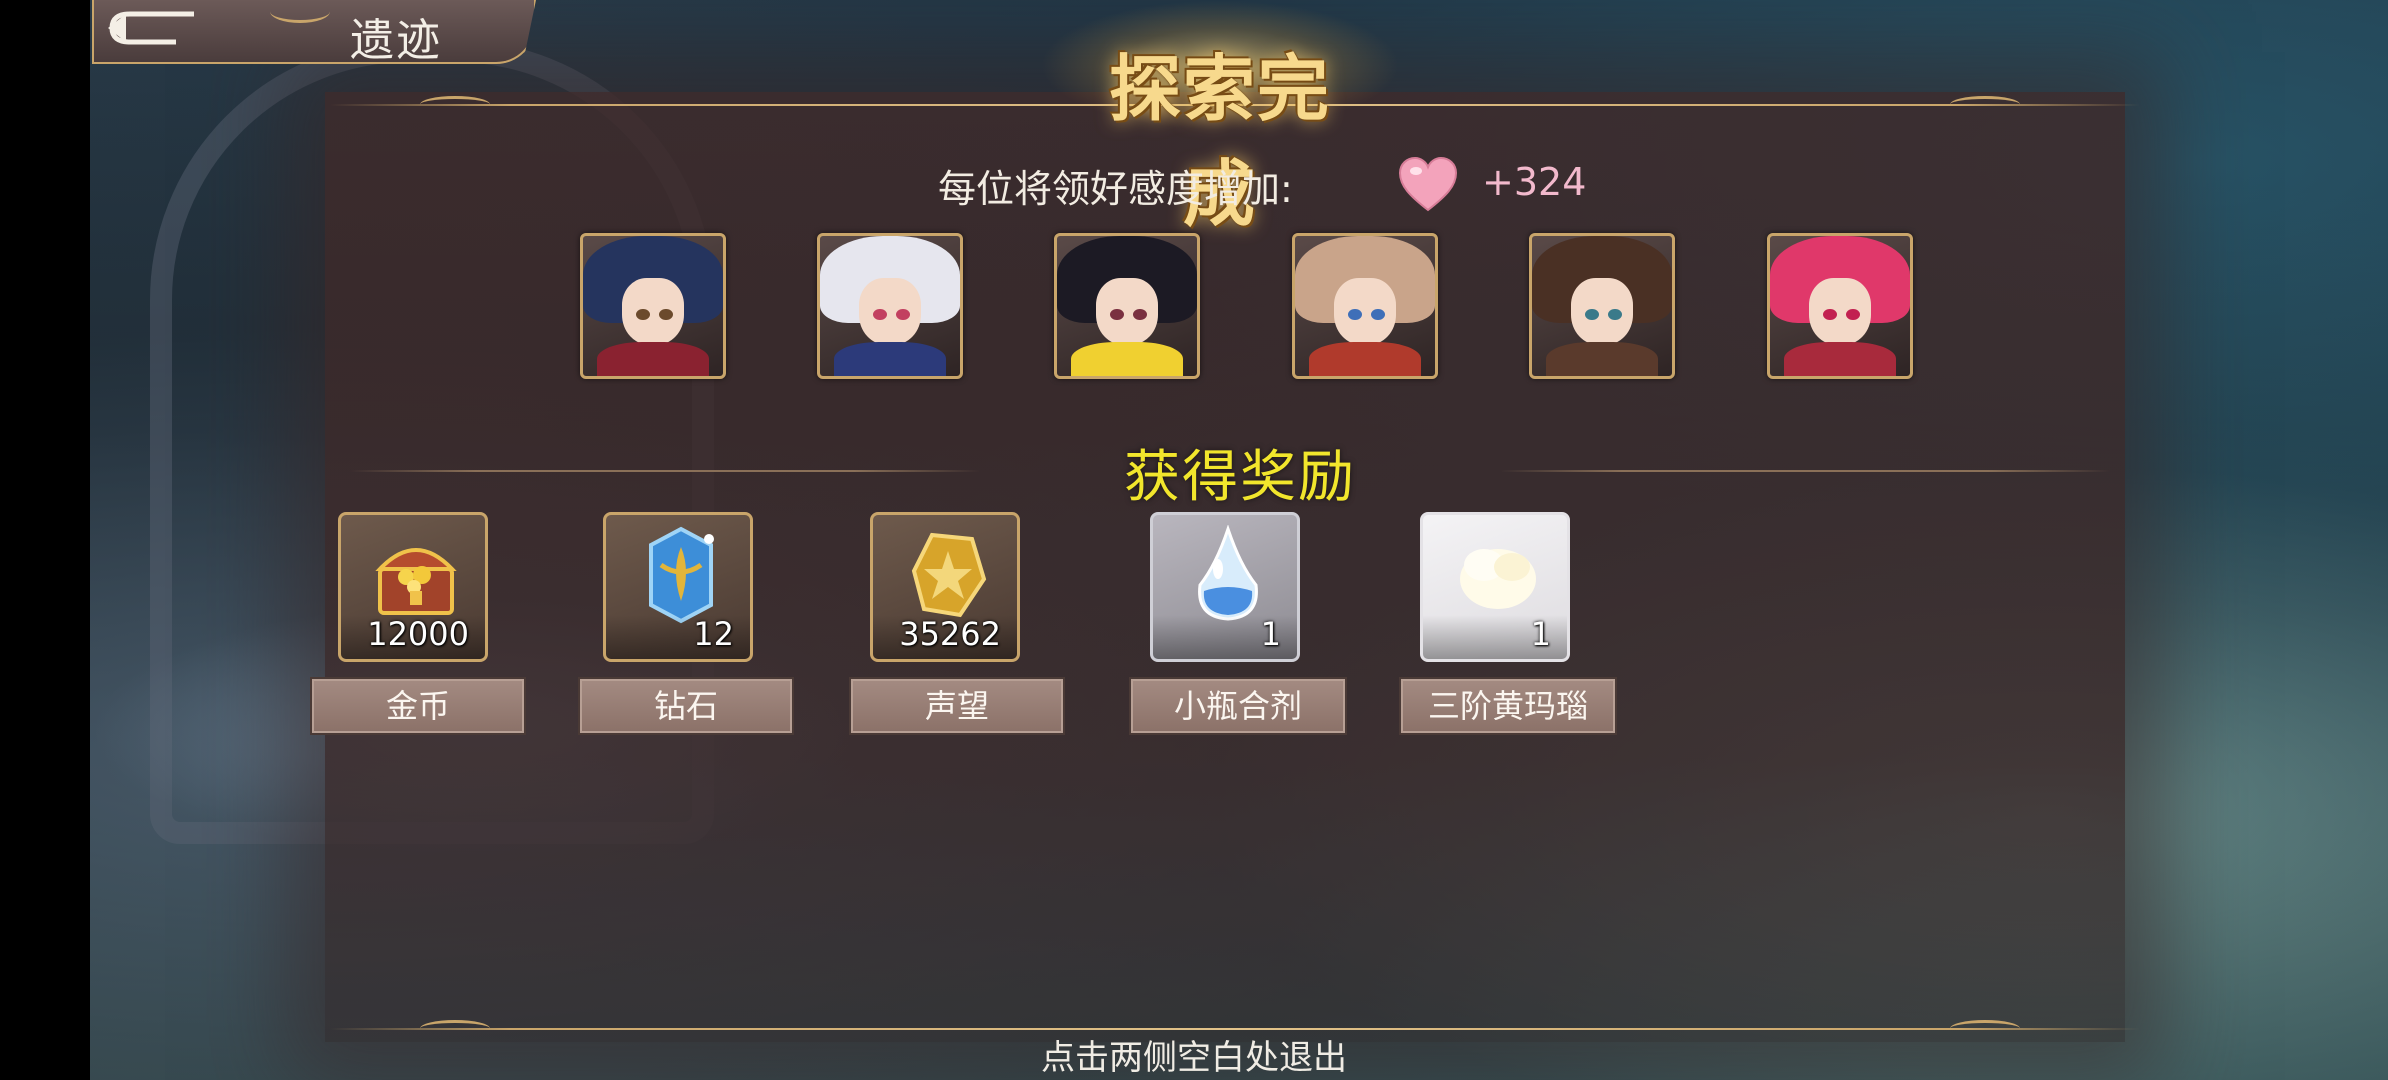 The image size is (2388, 1080). What do you see at coordinates (418, 706) in the screenshot?
I see `reward-label: 金币` at bounding box center [418, 706].